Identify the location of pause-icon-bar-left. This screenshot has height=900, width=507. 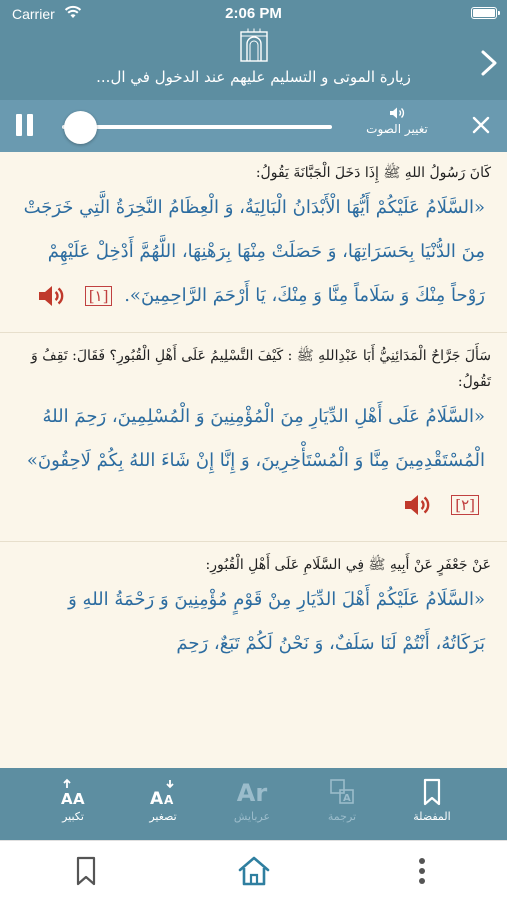
(19, 125).